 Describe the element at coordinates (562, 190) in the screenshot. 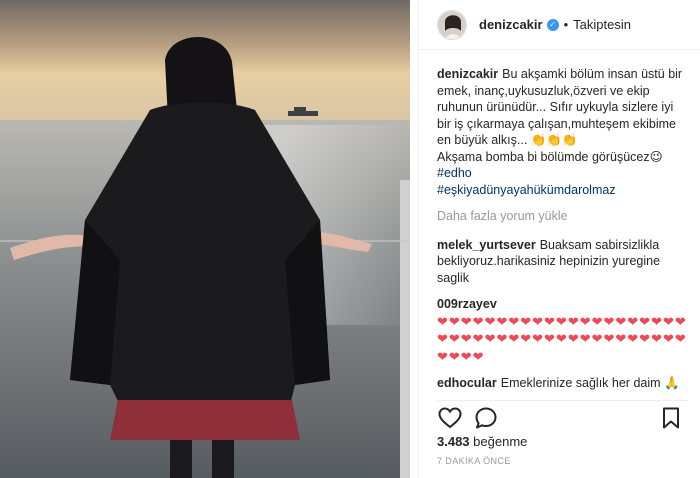

I see `hashtag-link: #eşkiyadünyayahükümdarolmaz` at that location.